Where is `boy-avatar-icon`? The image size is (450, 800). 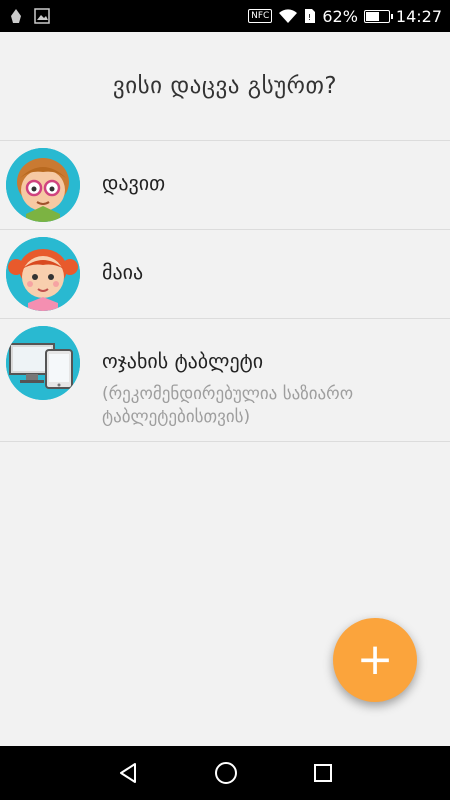 boy-avatar-icon is located at coordinates (43, 185).